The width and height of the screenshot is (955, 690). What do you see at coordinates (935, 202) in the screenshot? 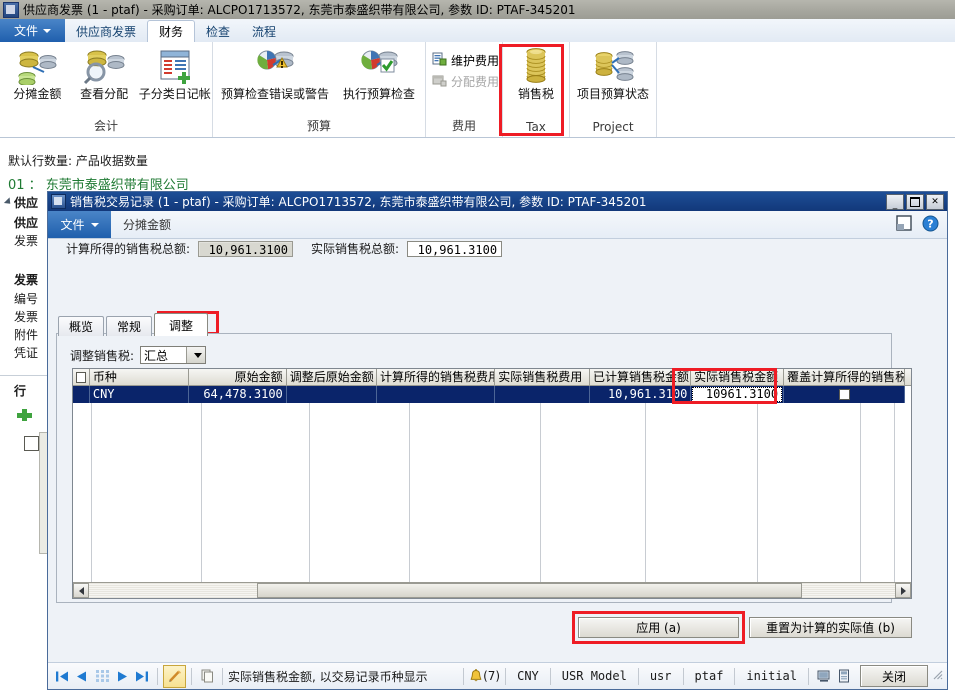
I see `close-button: ✕` at bounding box center [935, 202].